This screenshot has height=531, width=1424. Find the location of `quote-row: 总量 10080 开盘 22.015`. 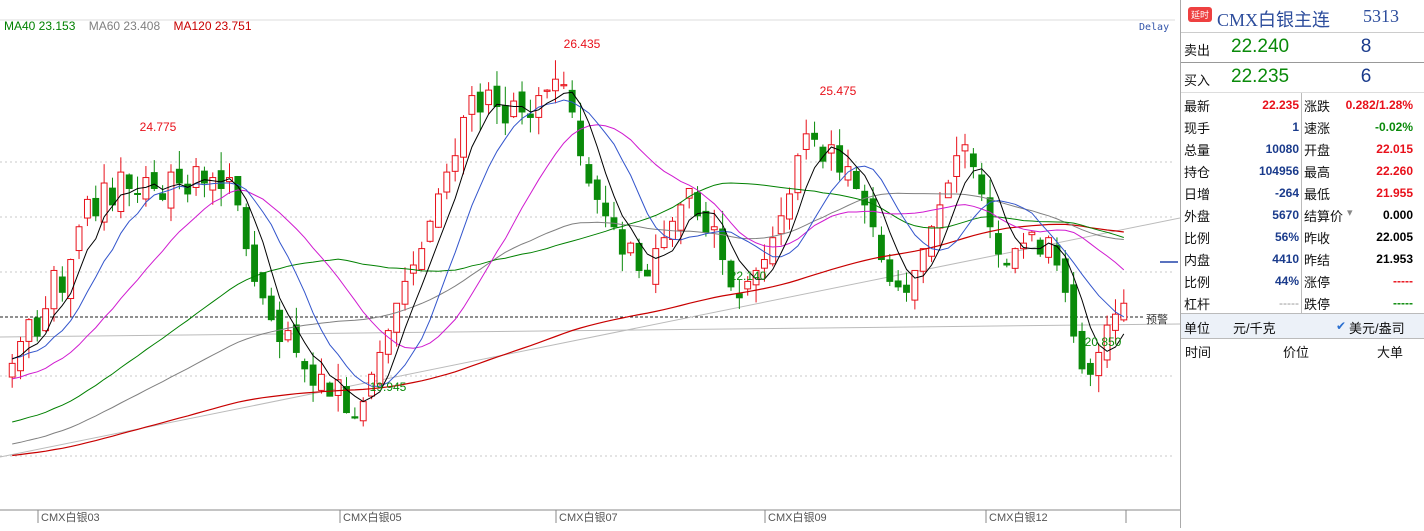

quote-row: 总量 10080 开盘 22.015 is located at coordinates (1302, 148).